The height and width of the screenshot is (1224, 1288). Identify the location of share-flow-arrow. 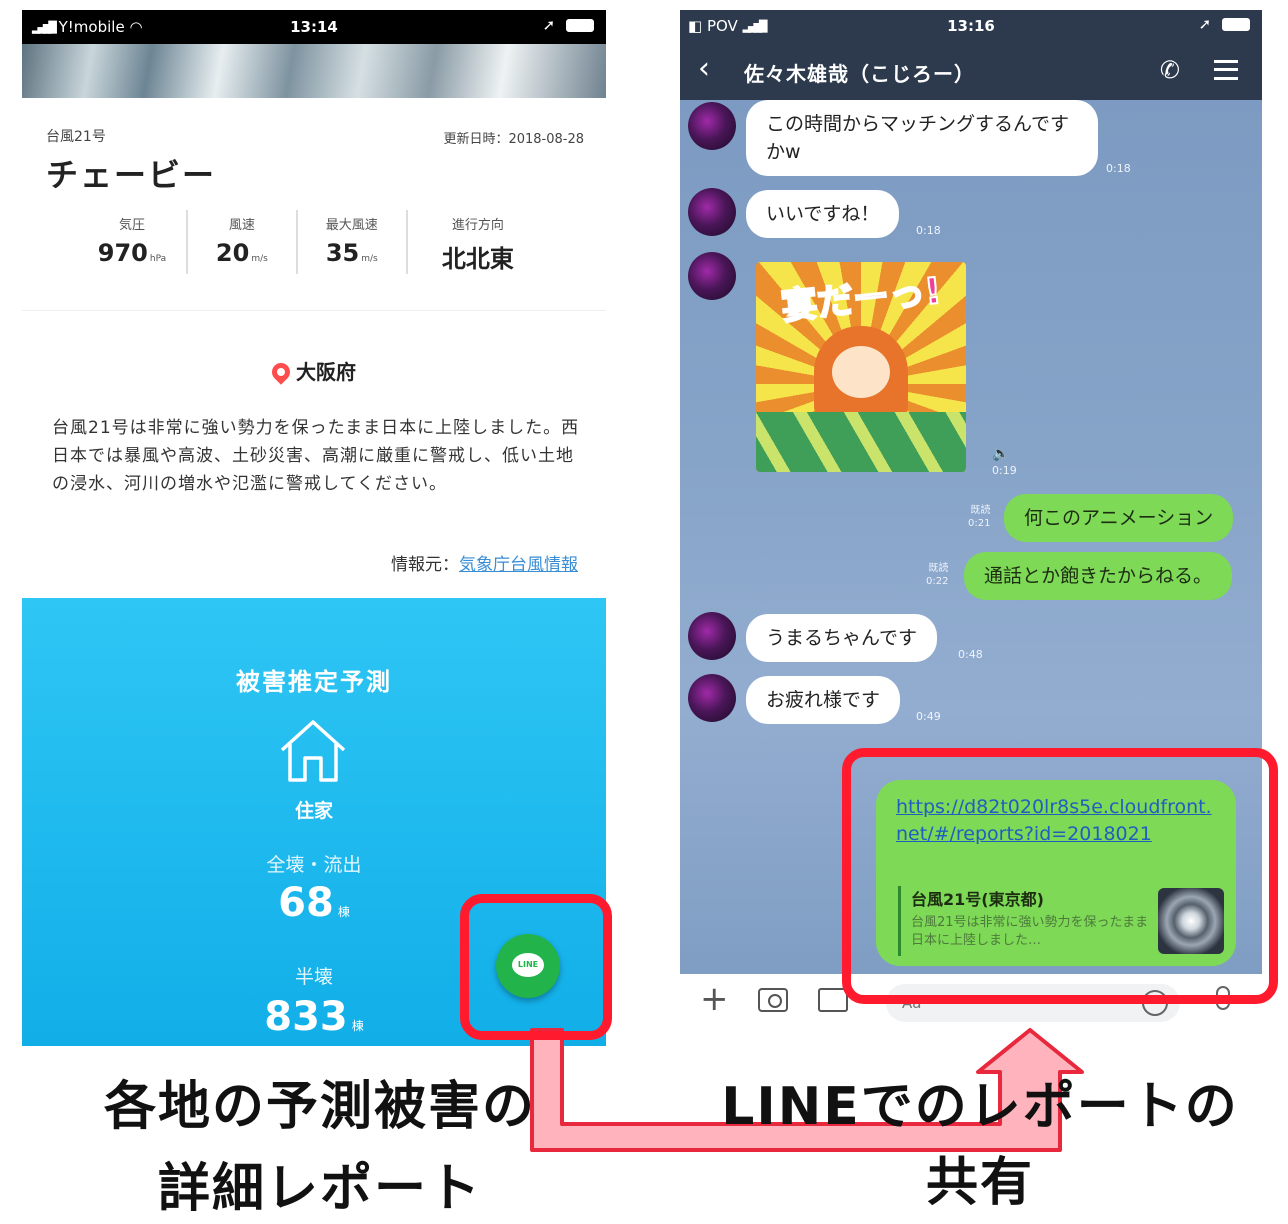
(807, 1090).